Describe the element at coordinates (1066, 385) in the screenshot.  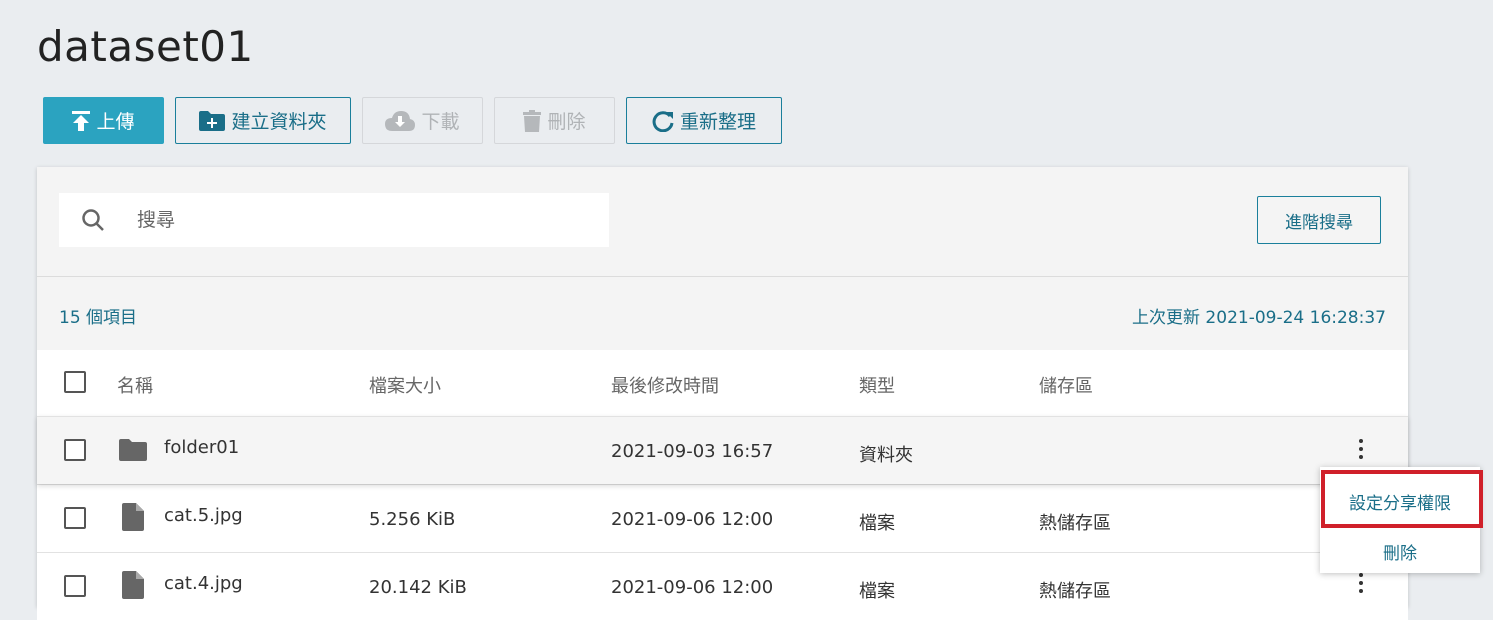
I see `column-storage: 儲存區` at that location.